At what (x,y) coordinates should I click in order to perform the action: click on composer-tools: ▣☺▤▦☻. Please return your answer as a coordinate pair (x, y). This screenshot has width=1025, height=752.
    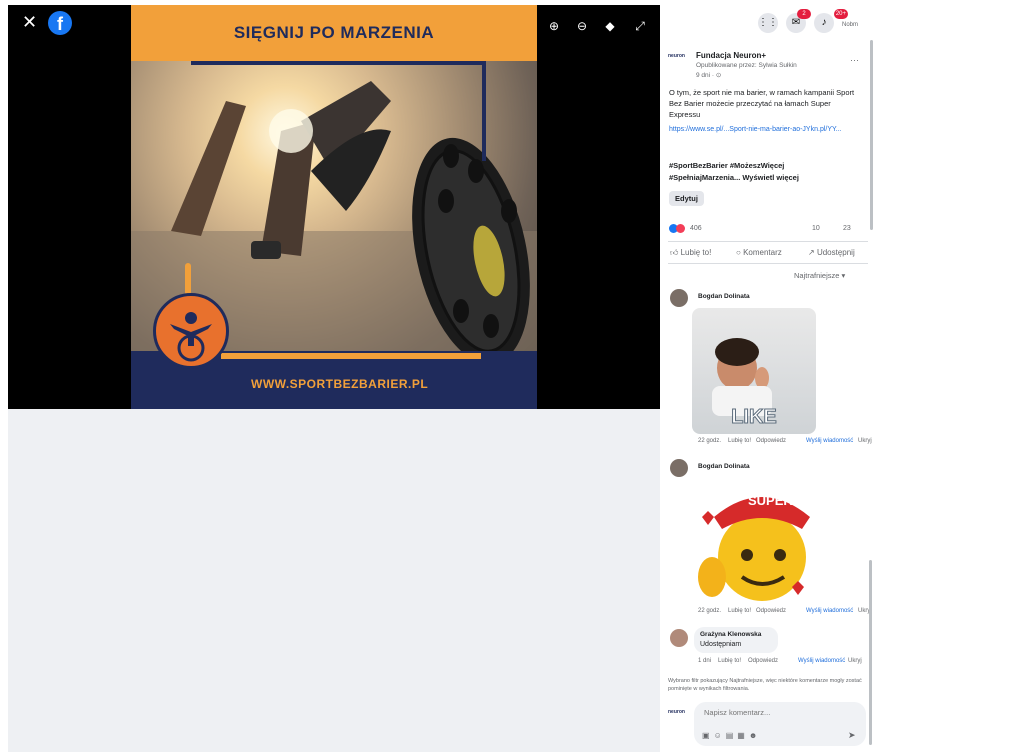
    Looking at the image, I should click on (731, 735).